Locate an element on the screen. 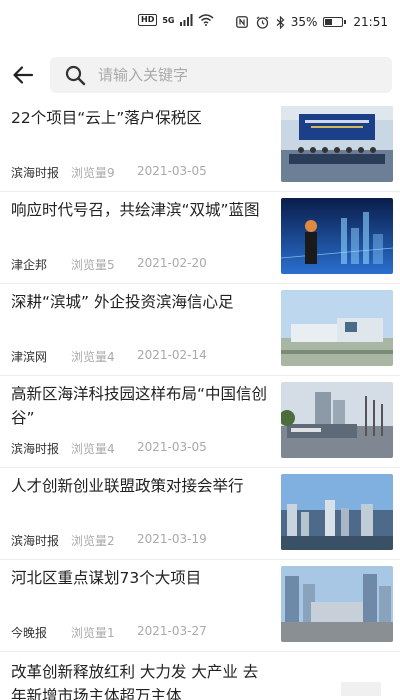 This screenshot has width=400, height=700. news-views: 浏览量1 is located at coordinates (93, 633).